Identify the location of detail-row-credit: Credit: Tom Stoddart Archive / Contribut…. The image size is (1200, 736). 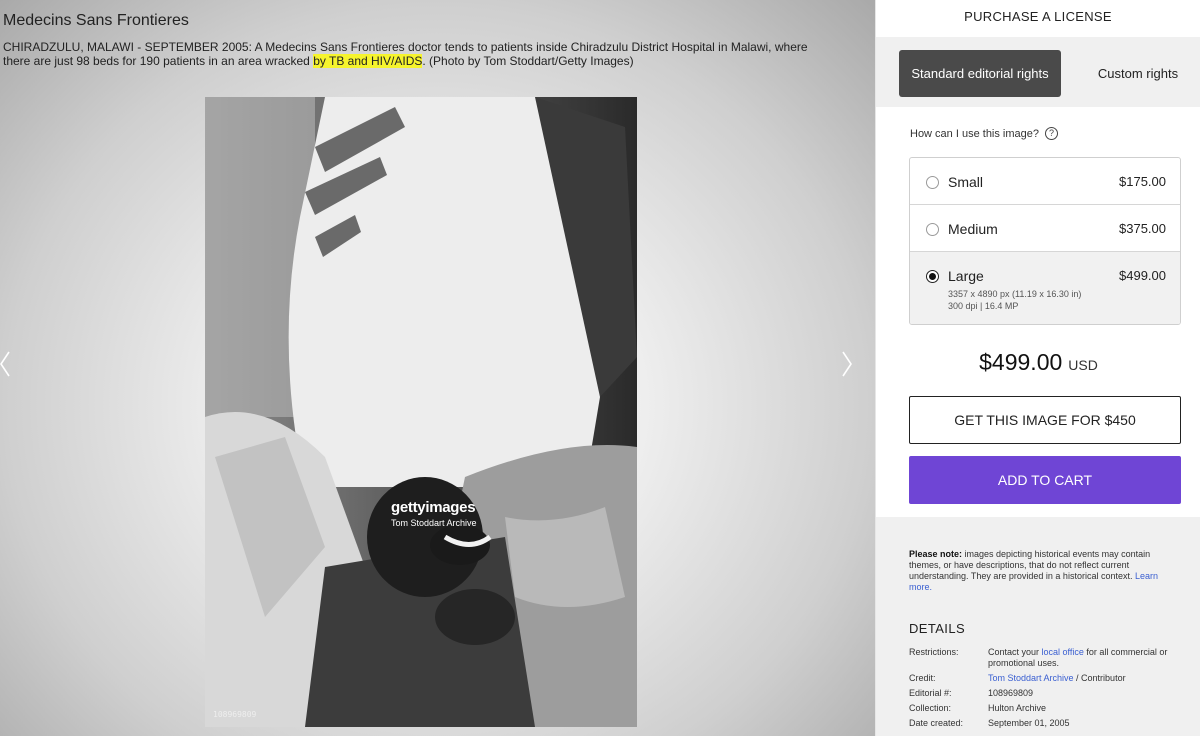
(1051, 678).